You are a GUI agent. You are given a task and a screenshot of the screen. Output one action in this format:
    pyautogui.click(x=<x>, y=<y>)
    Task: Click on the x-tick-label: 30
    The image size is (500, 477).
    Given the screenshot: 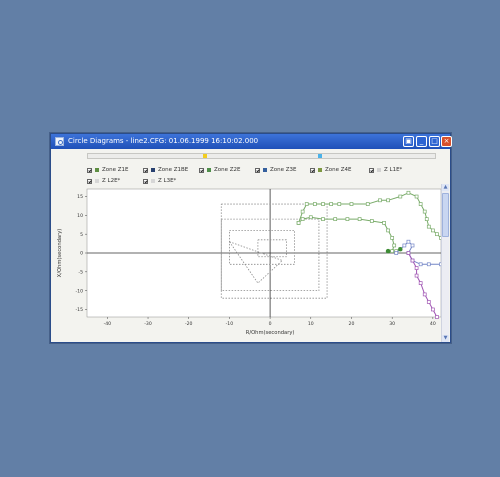 What is the action you would take?
    pyautogui.click(x=392, y=324)
    